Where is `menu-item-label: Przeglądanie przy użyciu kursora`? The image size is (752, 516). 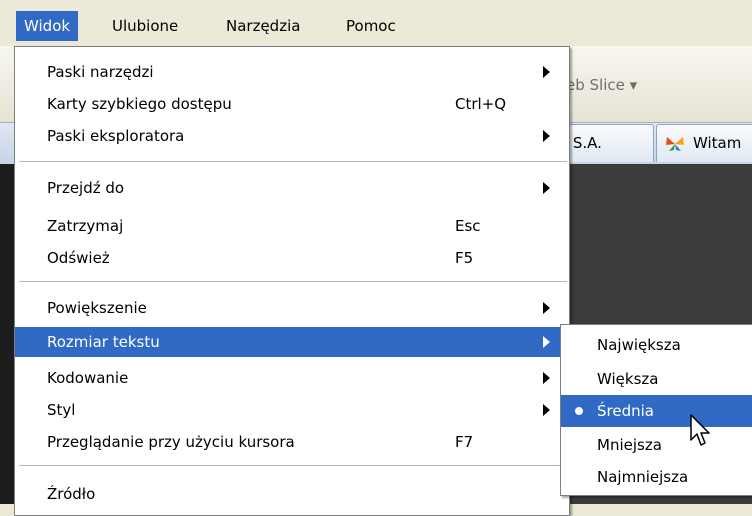
menu-item-label: Przeglądanie przy użyciu kursora is located at coordinates (171, 442).